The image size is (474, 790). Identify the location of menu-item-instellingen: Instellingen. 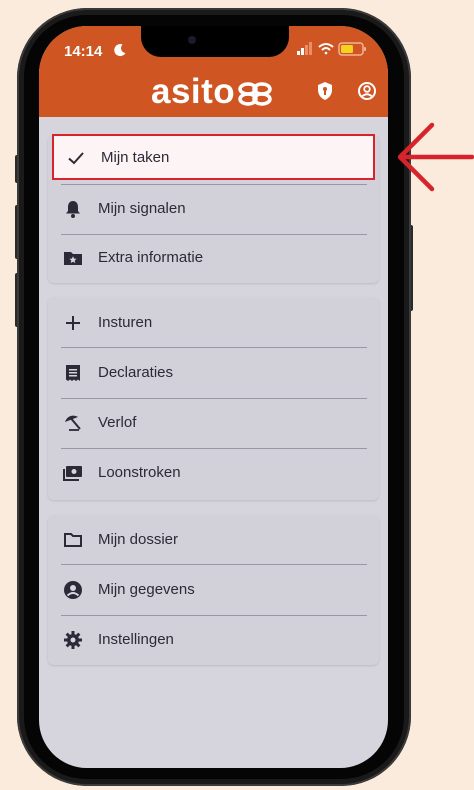
(213, 640).